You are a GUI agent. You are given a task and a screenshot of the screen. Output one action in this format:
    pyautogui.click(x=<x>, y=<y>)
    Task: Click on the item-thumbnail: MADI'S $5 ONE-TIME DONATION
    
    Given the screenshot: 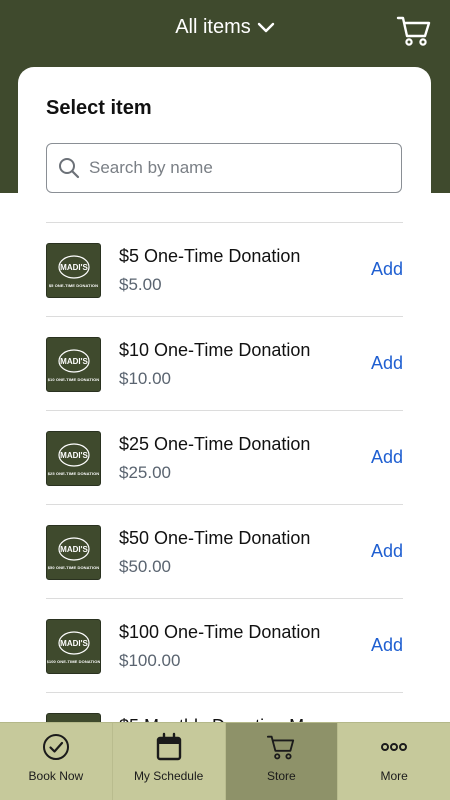 What is the action you would take?
    pyautogui.click(x=73, y=270)
    